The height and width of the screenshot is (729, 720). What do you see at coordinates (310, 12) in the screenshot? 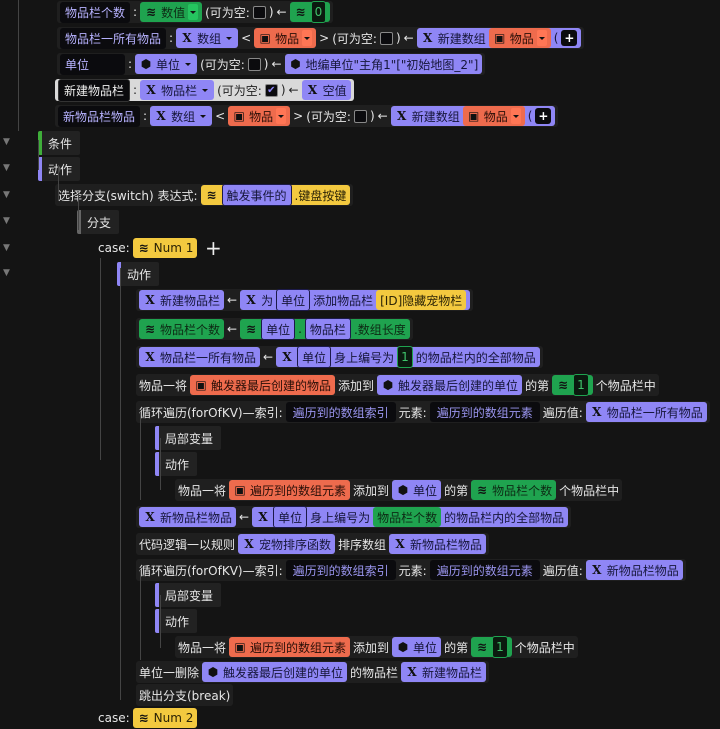
I see `value-chip: 0` at bounding box center [310, 12].